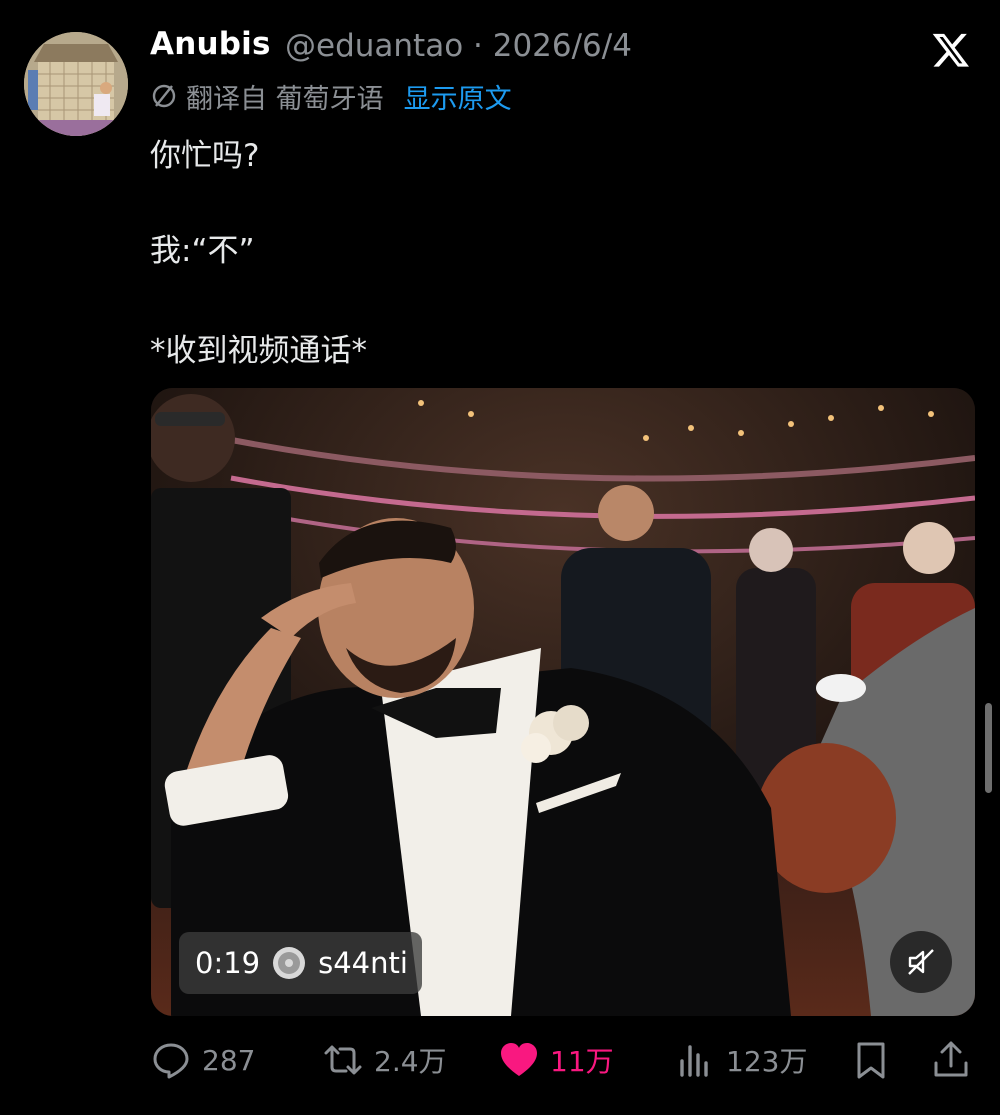  Describe the element at coordinates (343, 1060) in the screenshot. I see `repost-icon` at that location.